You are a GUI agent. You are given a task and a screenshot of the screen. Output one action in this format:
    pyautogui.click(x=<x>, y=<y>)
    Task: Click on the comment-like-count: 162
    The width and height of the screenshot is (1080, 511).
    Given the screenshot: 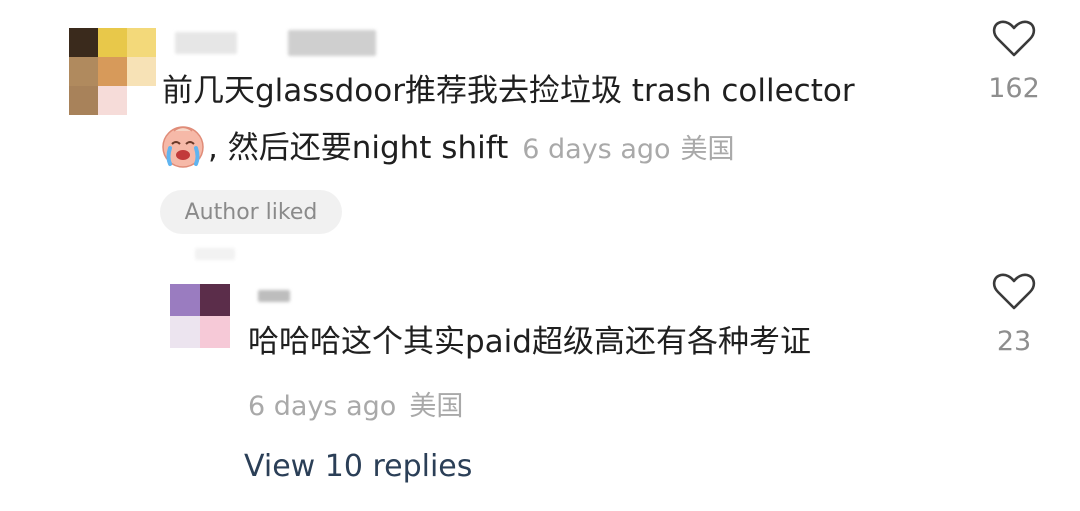 What is the action you would take?
    pyautogui.click(x=1014, y=88)
    